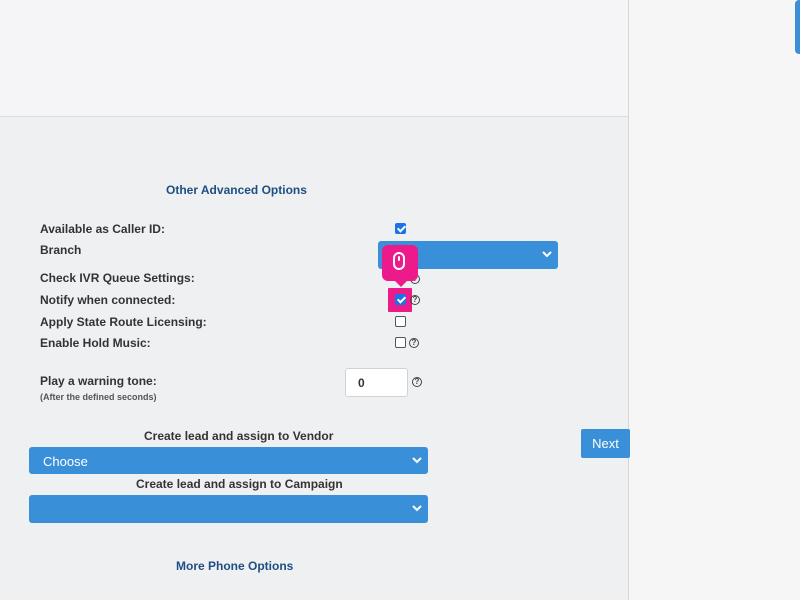 This screenshot has height=600, width=800. I want to click on warning-tone-sublabel: (After the defined seconds), so click(98, 397).